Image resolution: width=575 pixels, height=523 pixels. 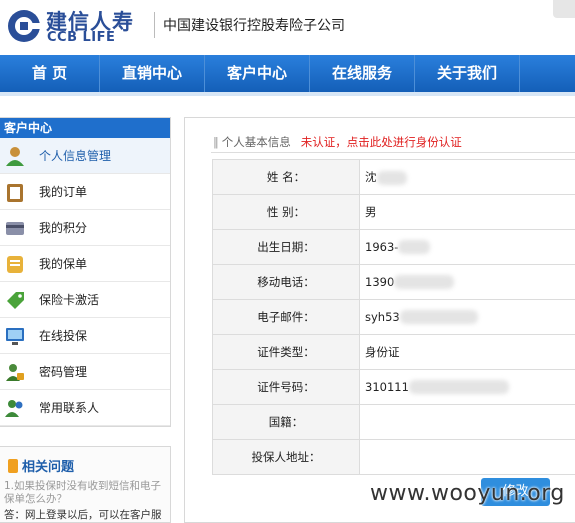 I want to click on verify-identity-link: 未认证，点击此处进行身份认证, so click(x=381, y=142).